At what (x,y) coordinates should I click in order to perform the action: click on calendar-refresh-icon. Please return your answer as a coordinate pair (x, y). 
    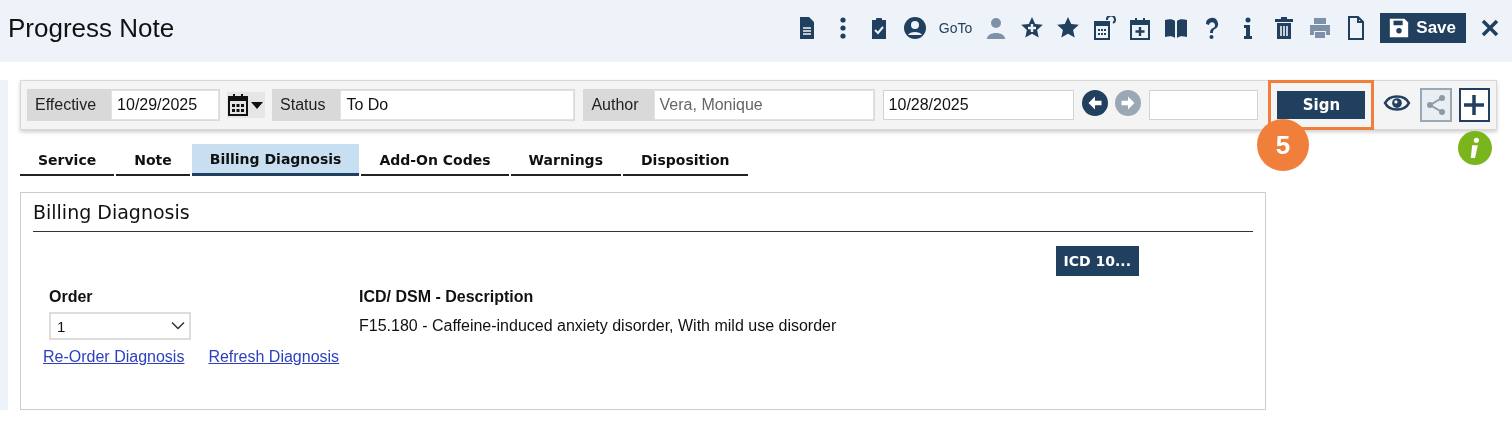
    Looking at the image, I should click on (1104, 28).